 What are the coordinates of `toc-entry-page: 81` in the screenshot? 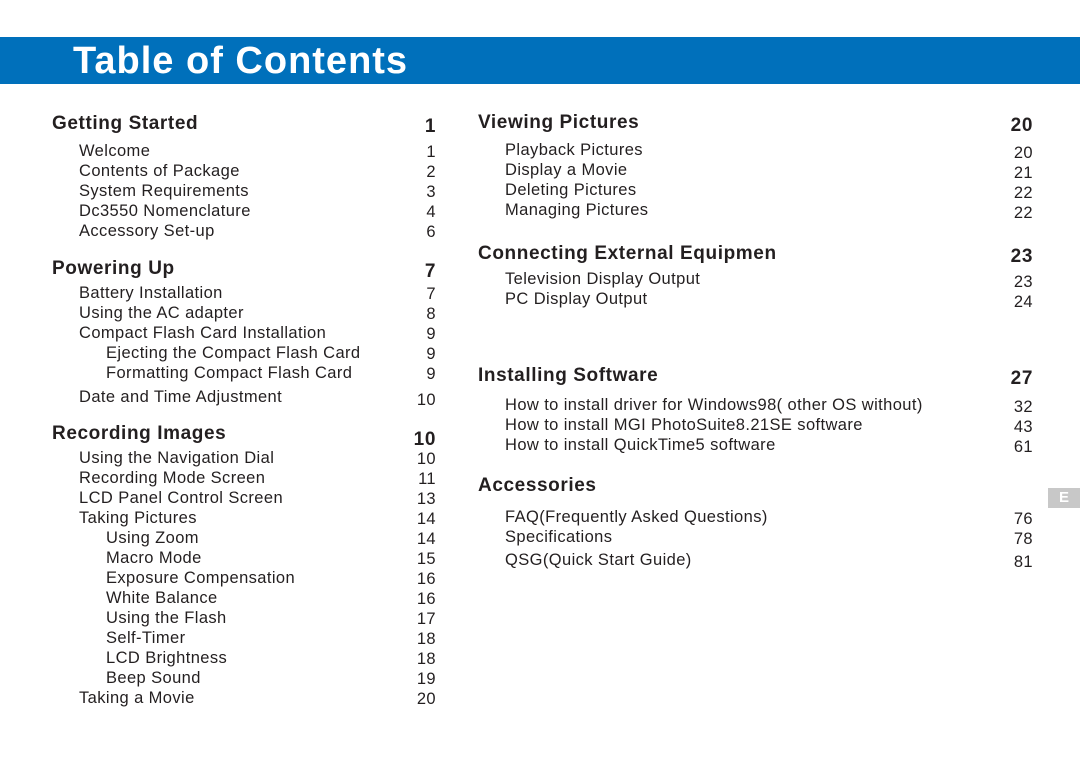 It's located at (1023, 562).